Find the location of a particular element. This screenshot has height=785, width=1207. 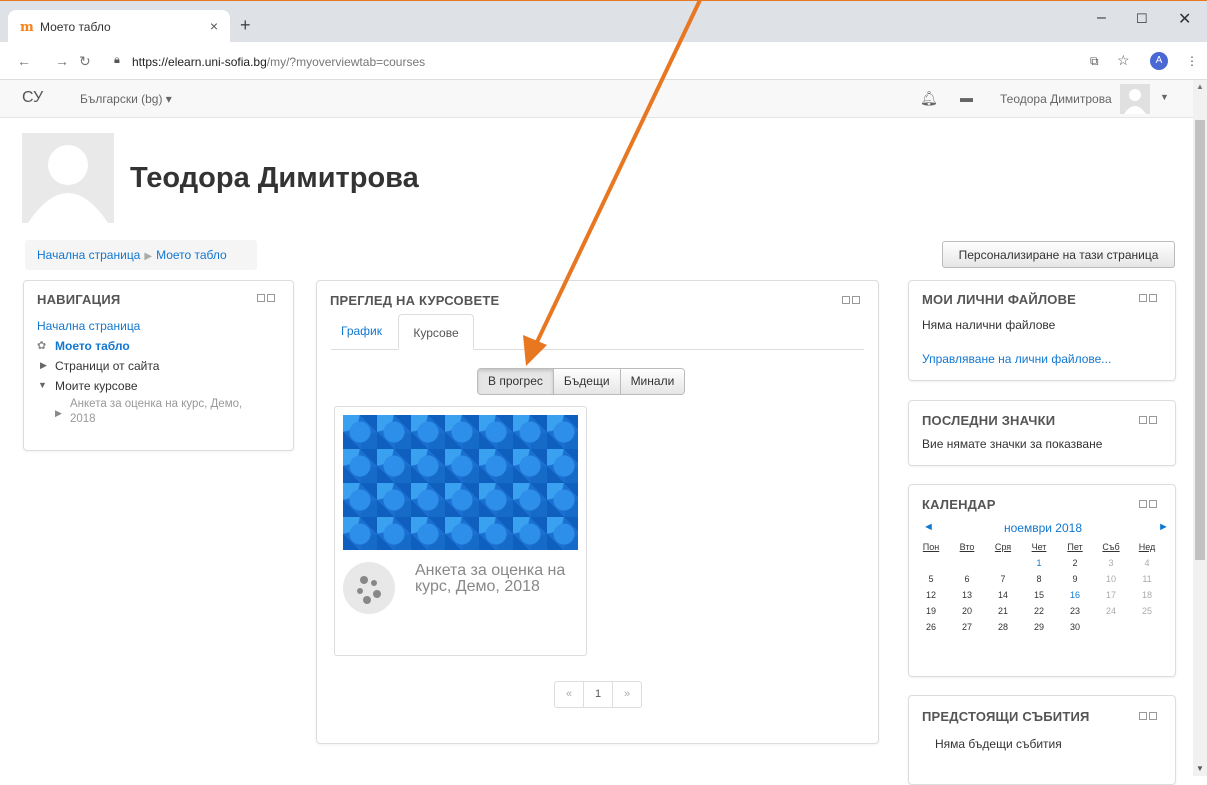

close-window-button: ✕ is located at coordinates (1184, 19).